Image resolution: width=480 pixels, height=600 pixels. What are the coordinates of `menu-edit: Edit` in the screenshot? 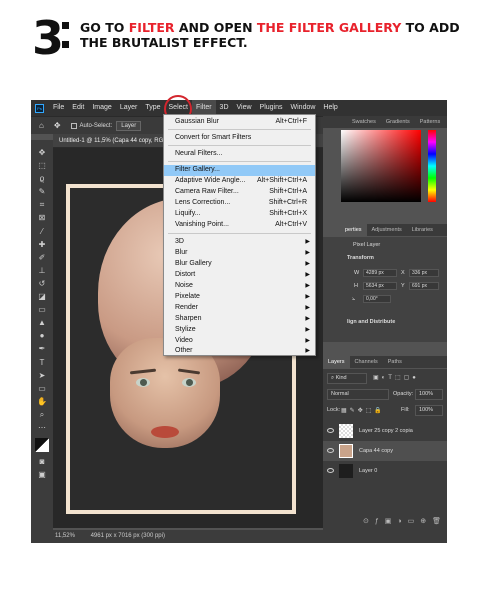 It's located at (78, 108).